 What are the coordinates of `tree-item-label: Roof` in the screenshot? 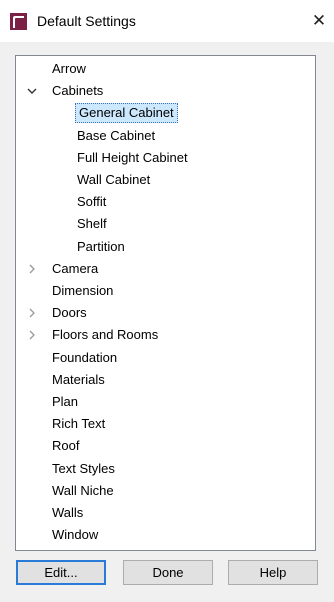 It's located at (66, 446).